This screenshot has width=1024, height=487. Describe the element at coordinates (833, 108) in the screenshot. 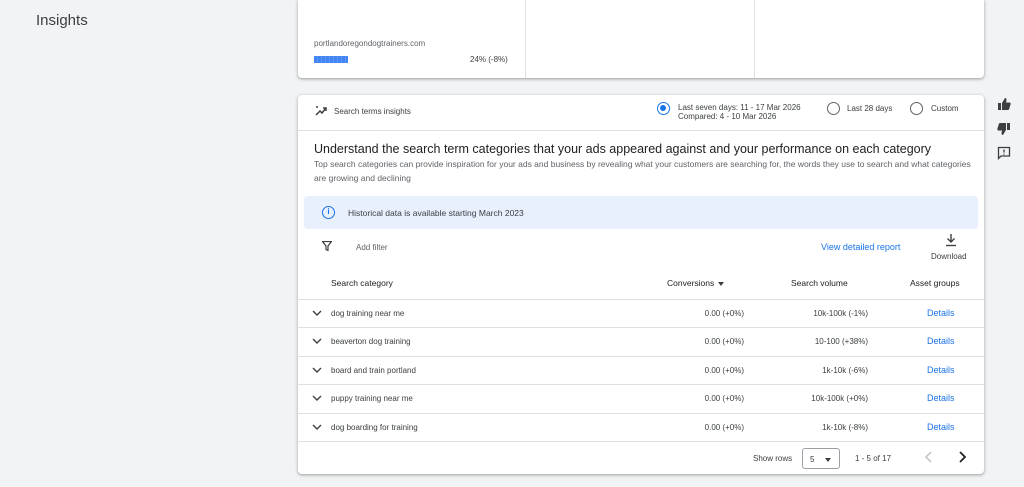

I see `radio-last-28-days` at that location.